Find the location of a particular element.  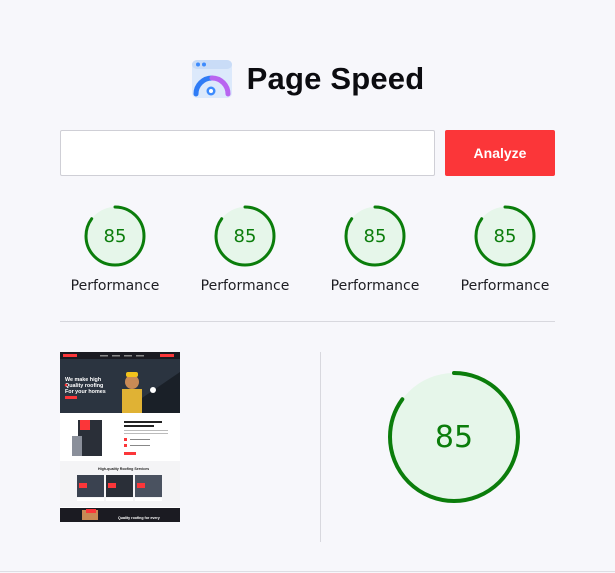

url-input is located at coordinates (247, 153).